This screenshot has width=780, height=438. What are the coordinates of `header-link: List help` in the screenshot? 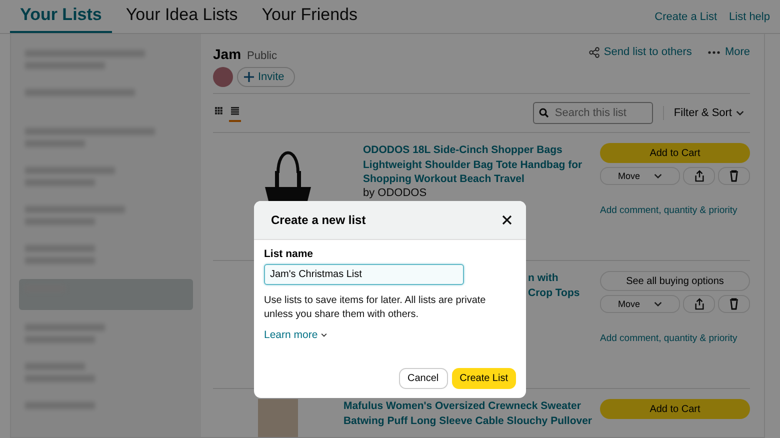 It's located at (749, 17).